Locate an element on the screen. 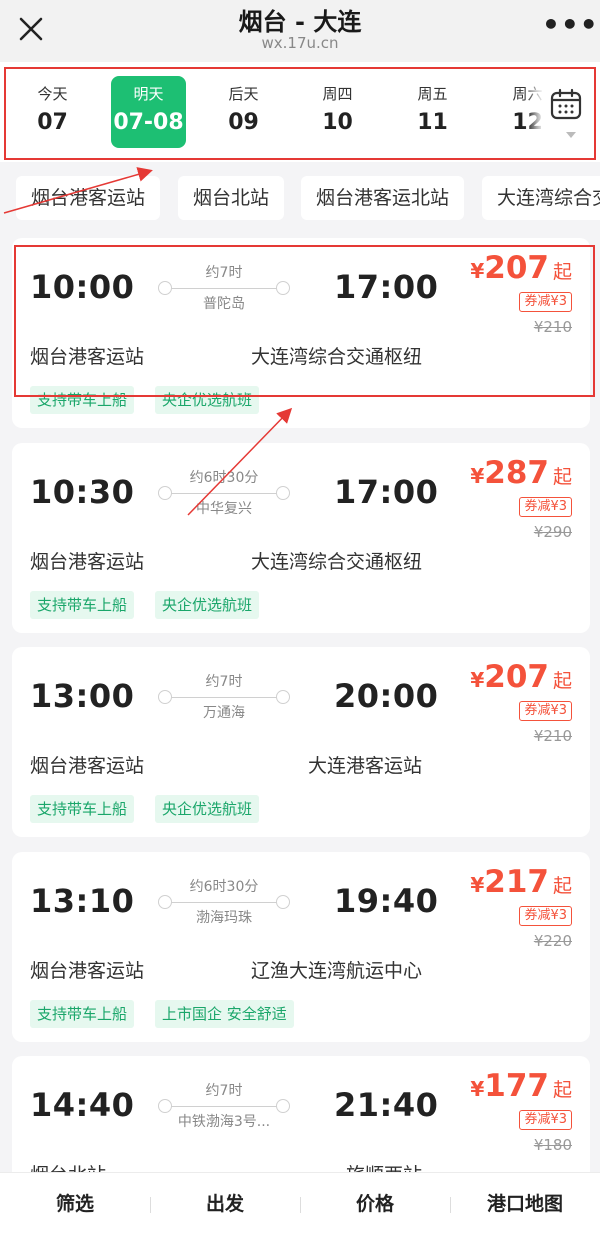  date-tab-day-after: 后天 09 is located at coordinates (243, 112).